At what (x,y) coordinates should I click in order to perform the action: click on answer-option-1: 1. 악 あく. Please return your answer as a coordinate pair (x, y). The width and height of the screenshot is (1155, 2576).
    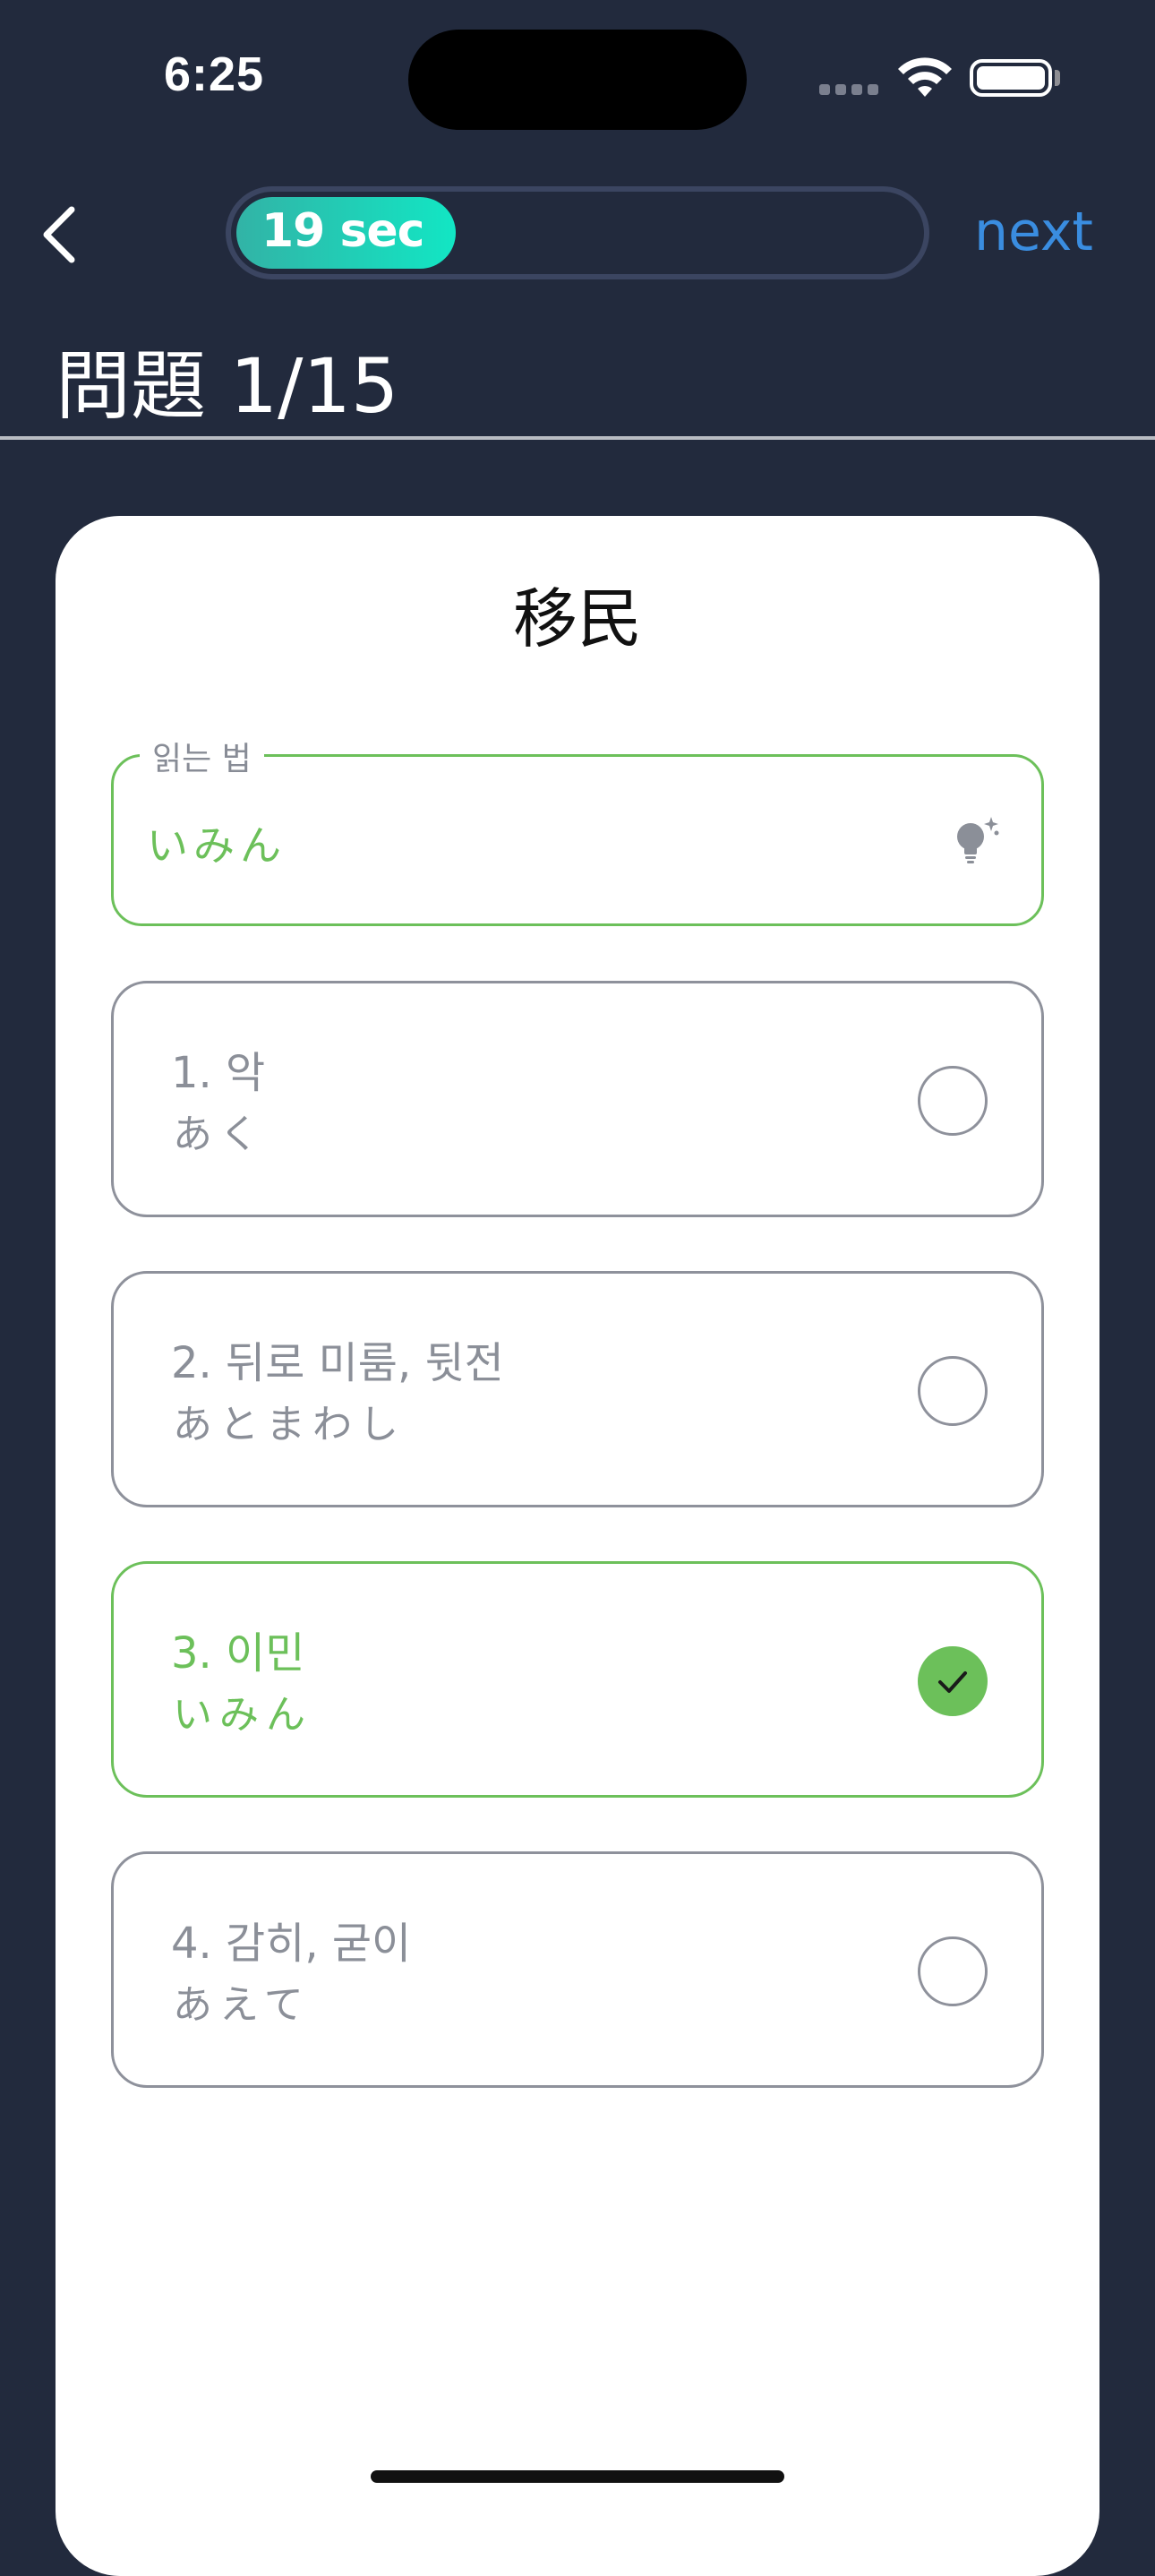
    Looking at the image, I should click on (577, 1099).